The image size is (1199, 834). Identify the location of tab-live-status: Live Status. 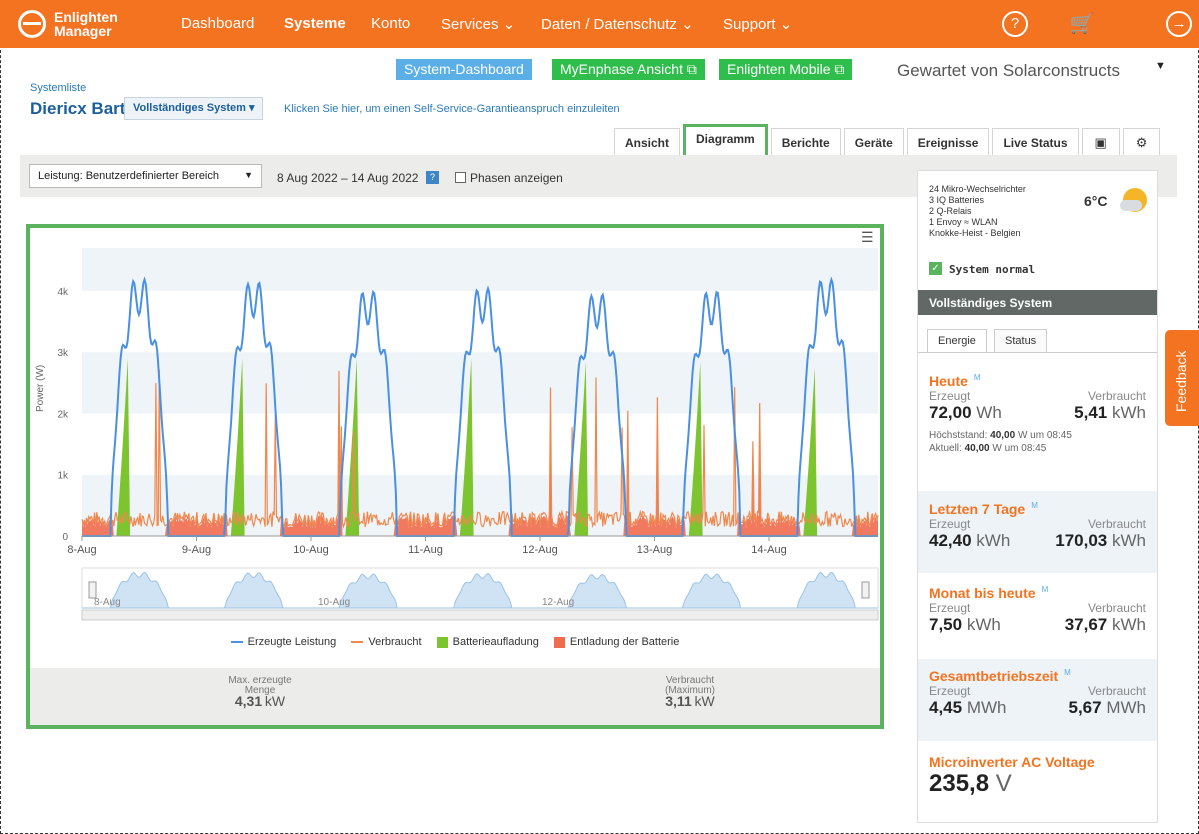
(1035, 142).